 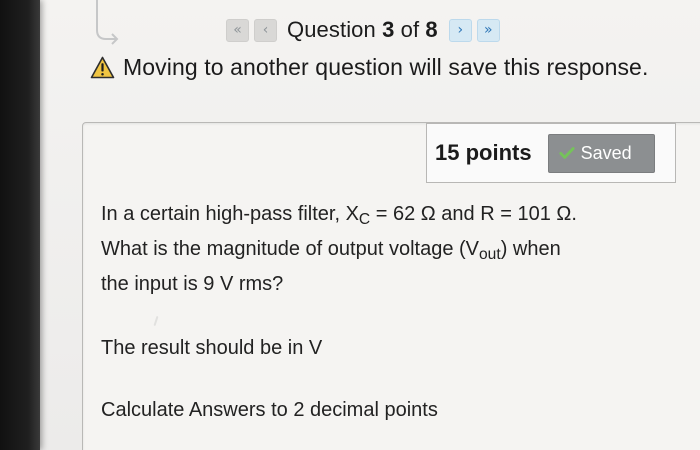 I want to click on check-icon, so click(x=566, y=153).